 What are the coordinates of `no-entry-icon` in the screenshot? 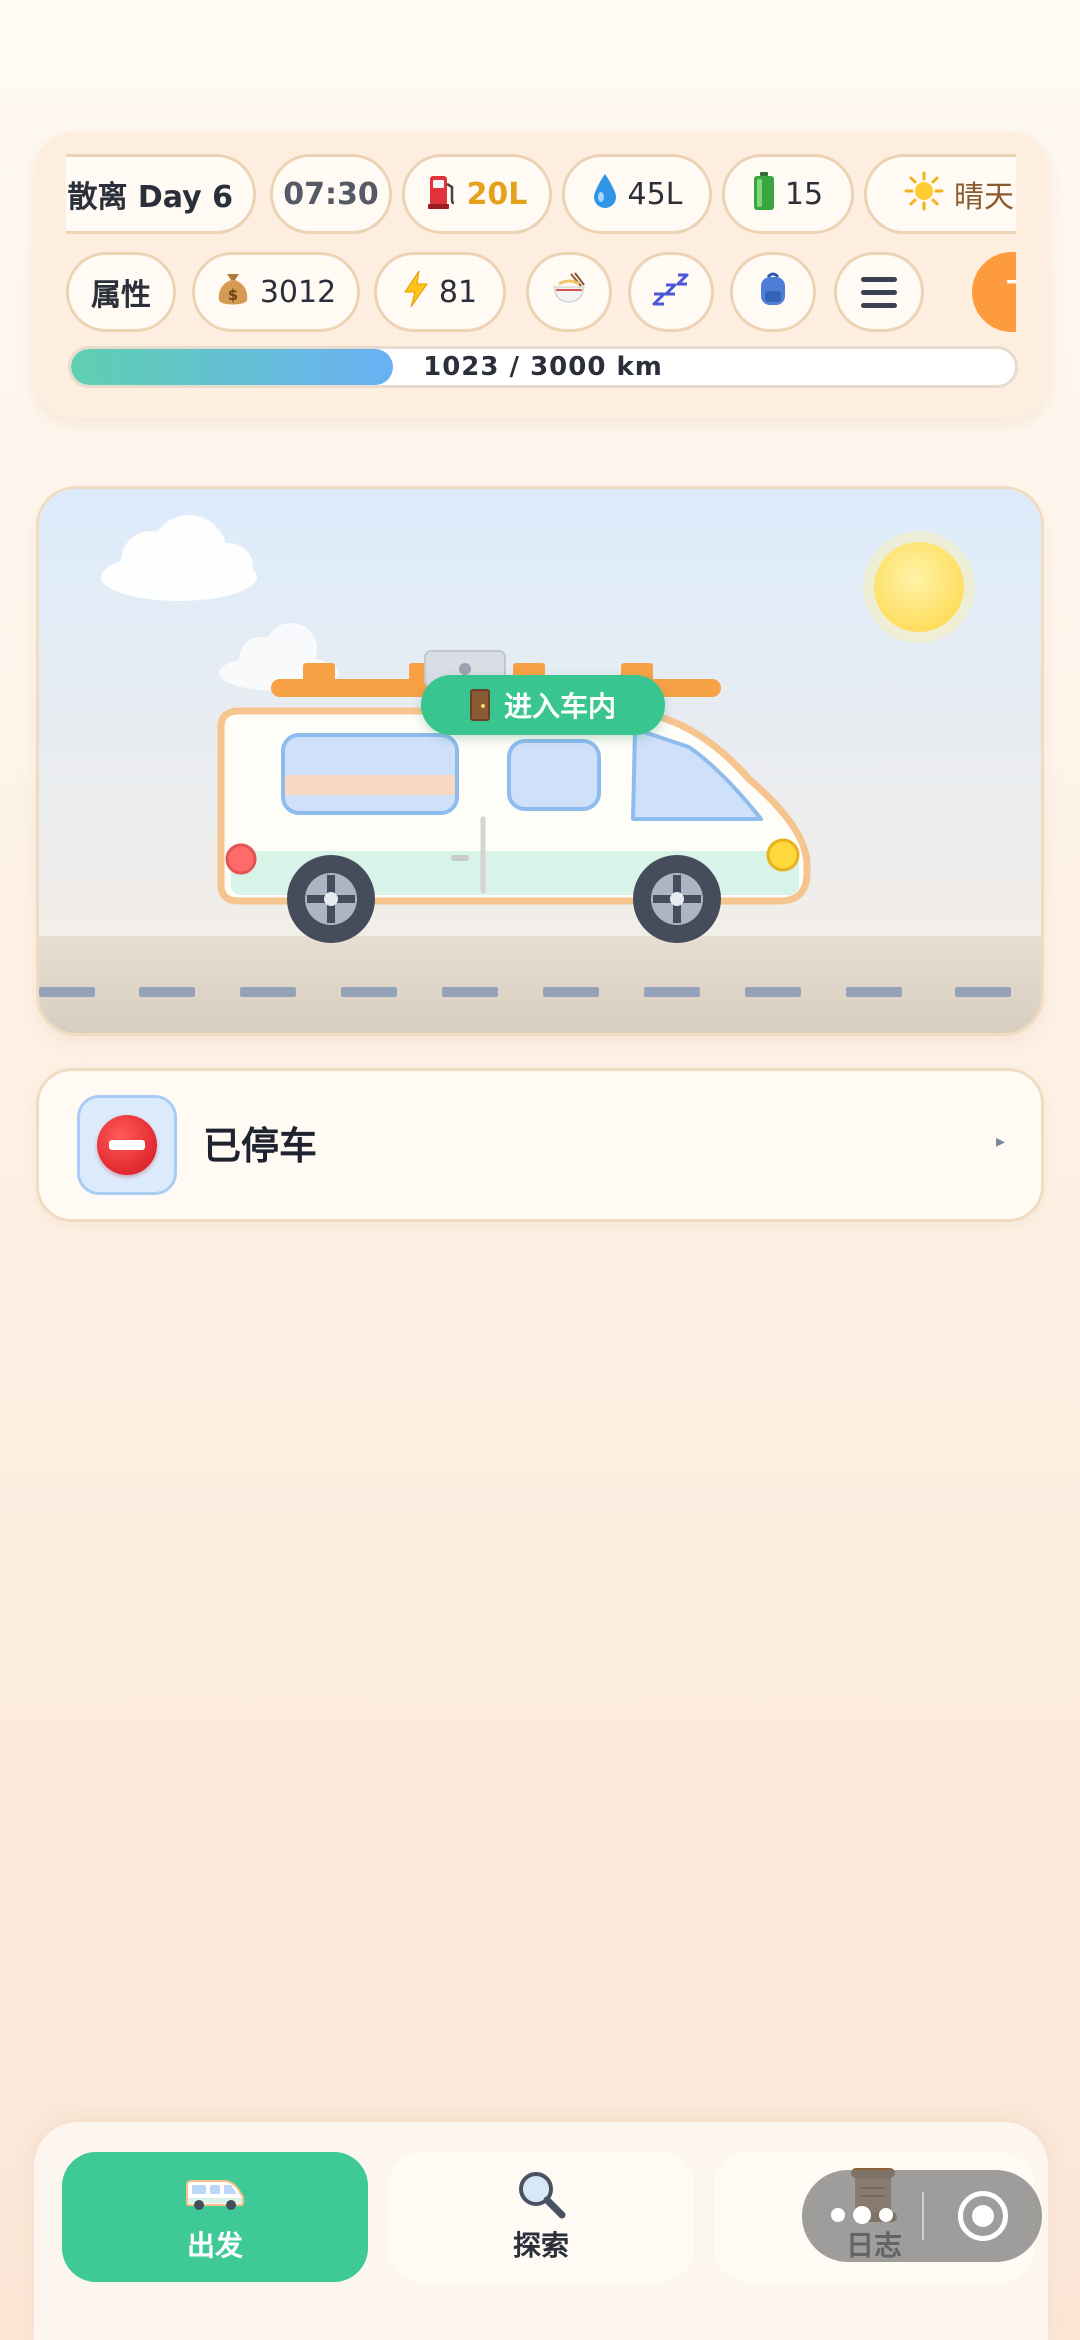 It's located at (127, 1145).